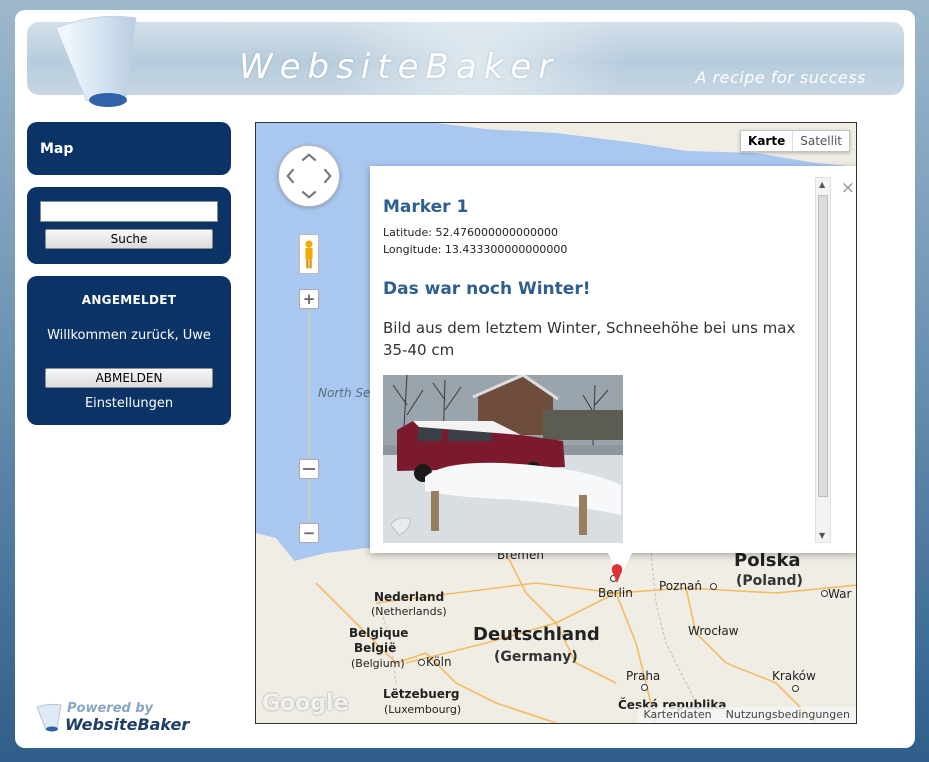 The width and height of the screenshot is (929, 762). I want to click on map-label-luxembourg: (Luxembourg), so click(423, 709).